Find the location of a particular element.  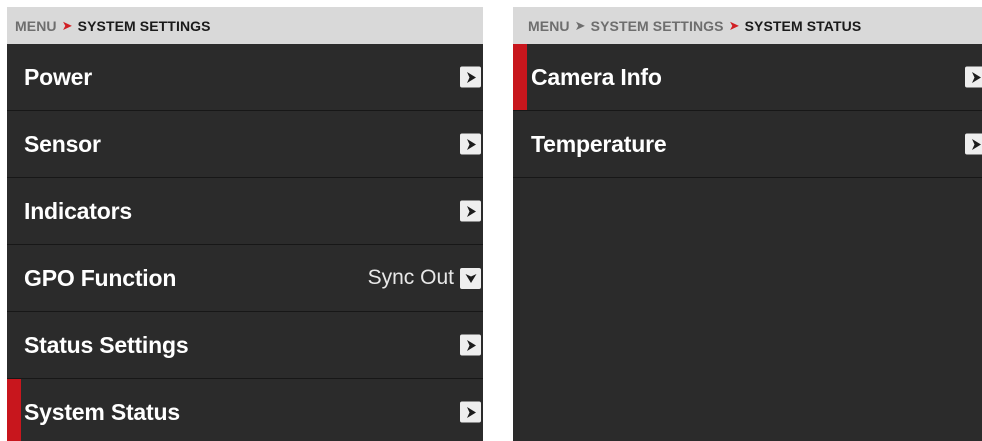

menu-item-label: Temperature is located at coordinates (599, 143).